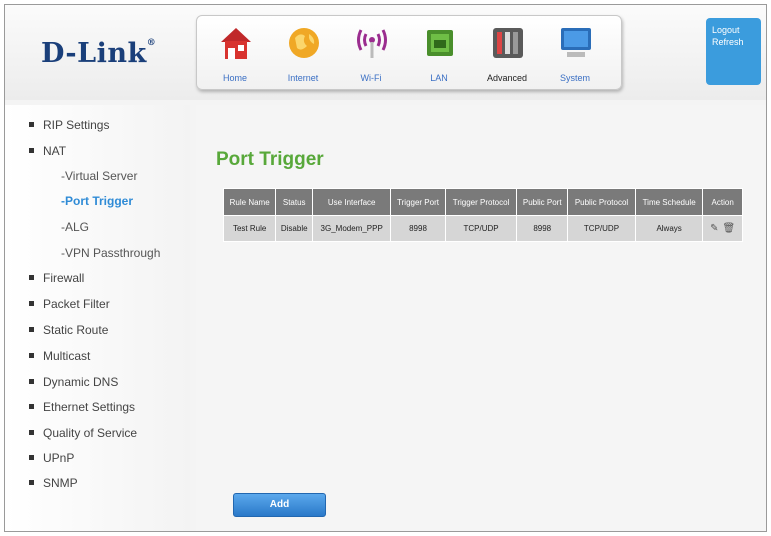 This screenshot has width=771, height=536. Describe the element at coordinates (97, 201) in the screenshot. I see `sidebar-subitem-port-trigger: -Port Trigger` at that location.